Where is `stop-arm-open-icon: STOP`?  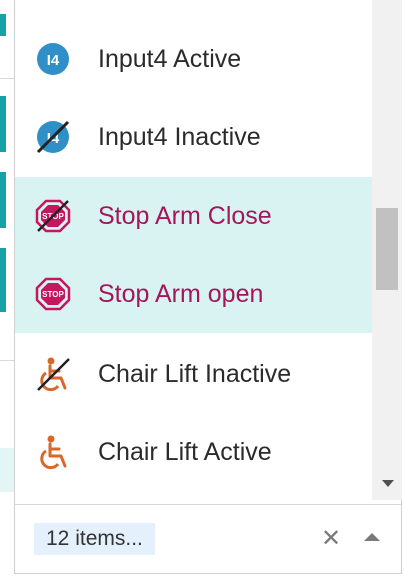 stop-arm-open-icon: STOP is located at coordinates (53, 294).